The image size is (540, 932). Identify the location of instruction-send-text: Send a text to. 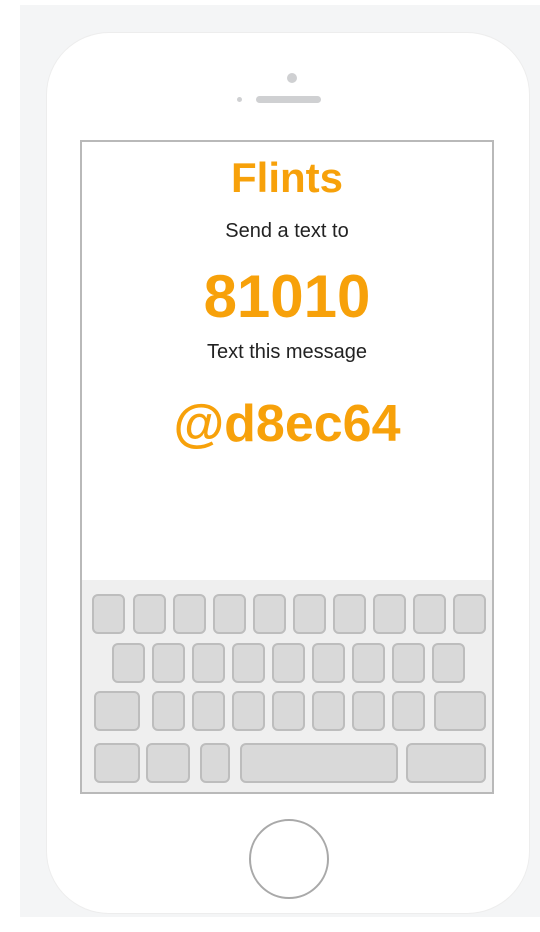
(287, 231).